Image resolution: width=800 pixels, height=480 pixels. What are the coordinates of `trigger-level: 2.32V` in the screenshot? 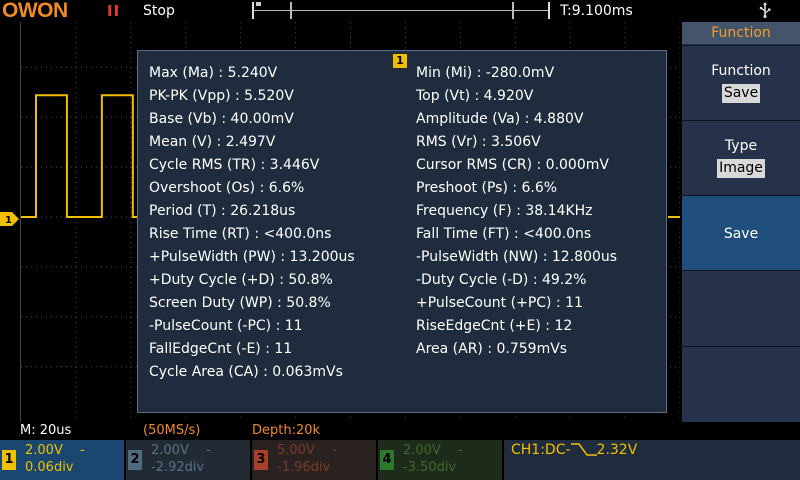 It's located at (617, 450).